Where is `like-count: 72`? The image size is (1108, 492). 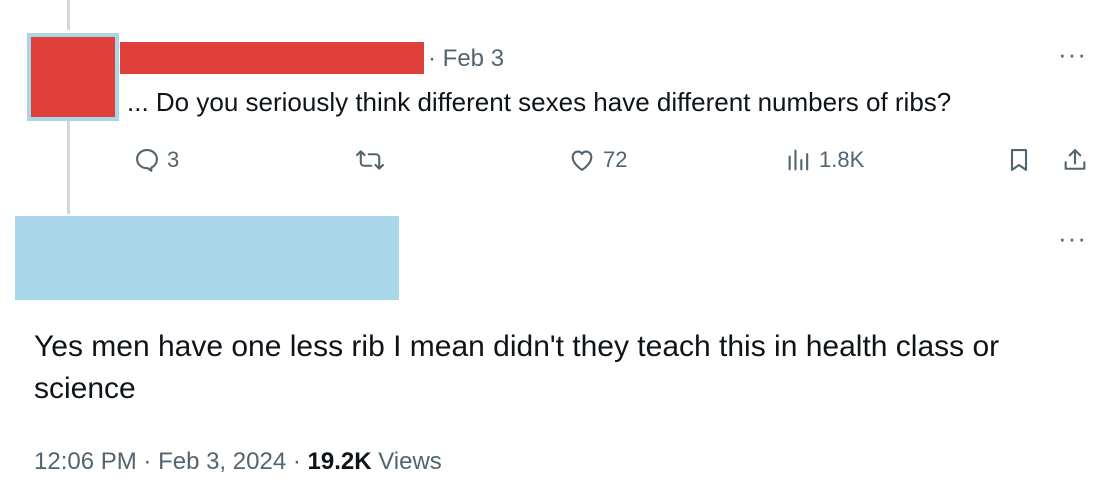 like-count: 72 is located at coordinates (615, 159).